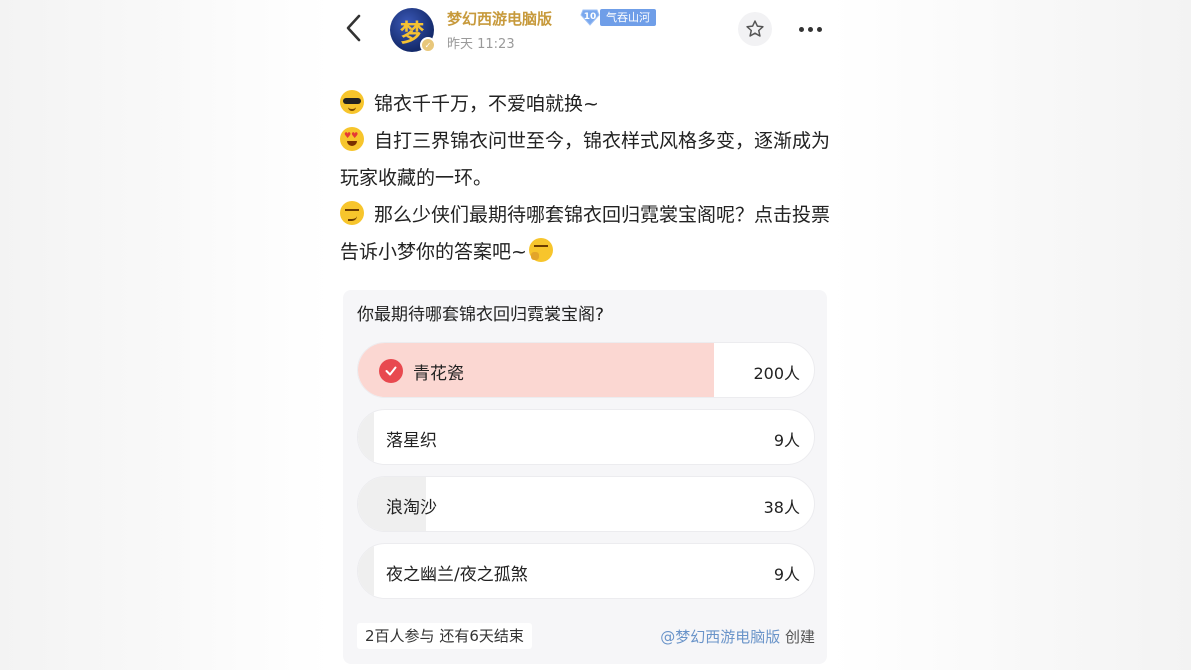  Describe the element at coordinates (400, 636) in the screenshot. I see `poll-participants: 2百人参与` at that location.